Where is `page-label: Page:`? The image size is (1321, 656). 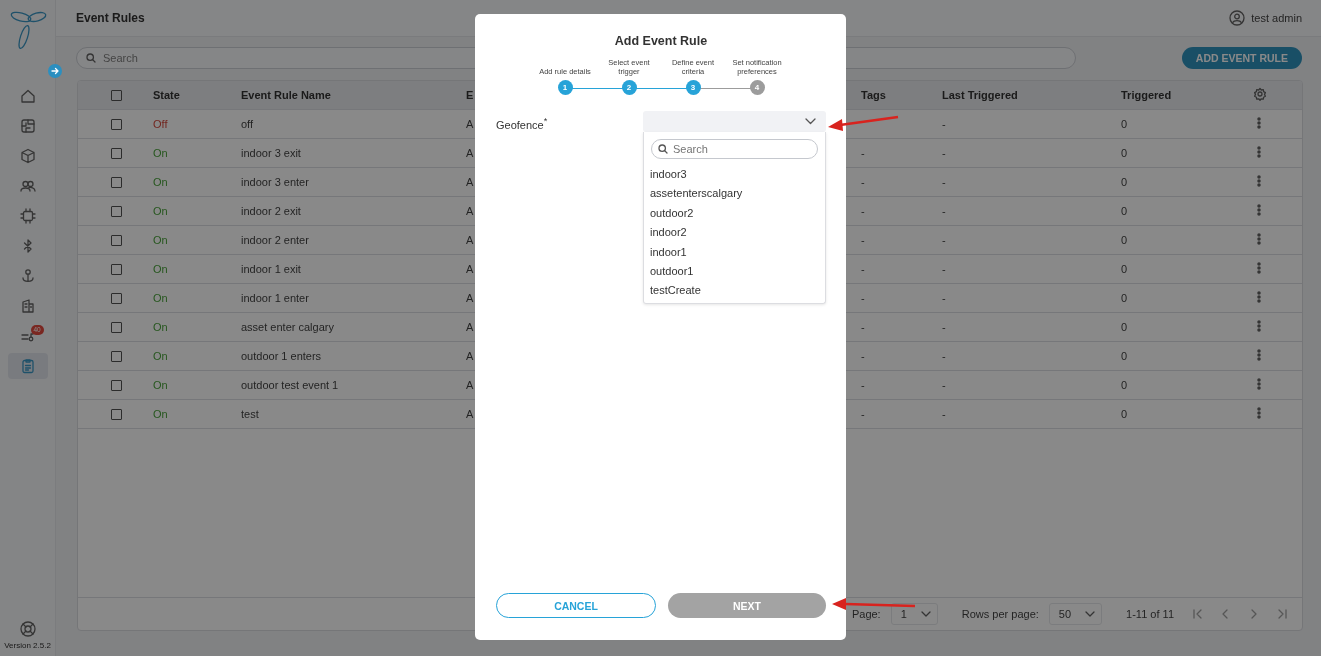 page-label: Page: is located at coordinates (866, 614).